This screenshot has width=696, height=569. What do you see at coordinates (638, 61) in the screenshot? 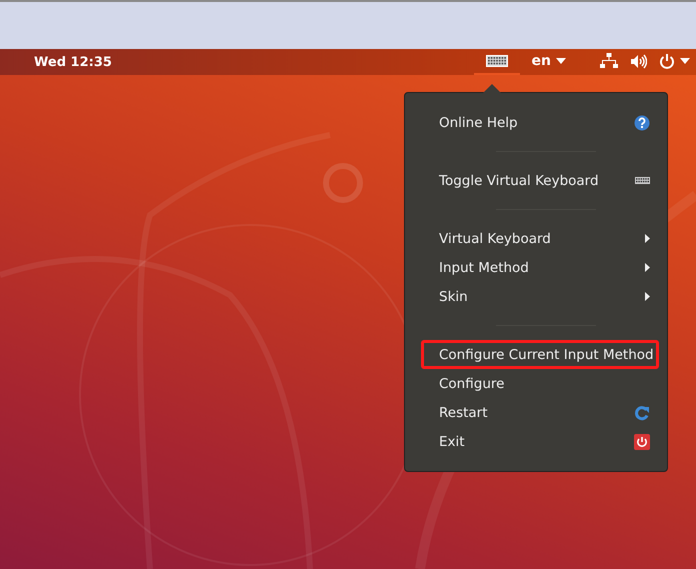
I see `volume-icon` at bounding box center [638, 61].